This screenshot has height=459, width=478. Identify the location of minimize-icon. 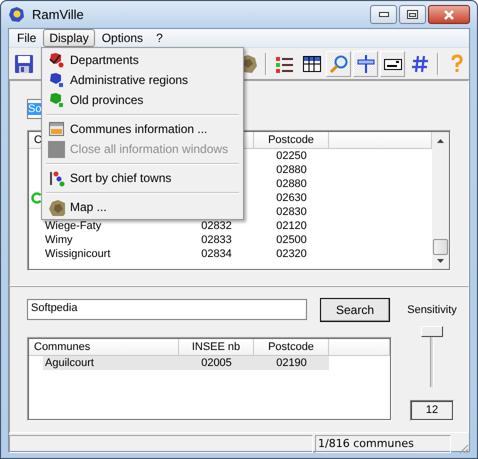
(383, 15).